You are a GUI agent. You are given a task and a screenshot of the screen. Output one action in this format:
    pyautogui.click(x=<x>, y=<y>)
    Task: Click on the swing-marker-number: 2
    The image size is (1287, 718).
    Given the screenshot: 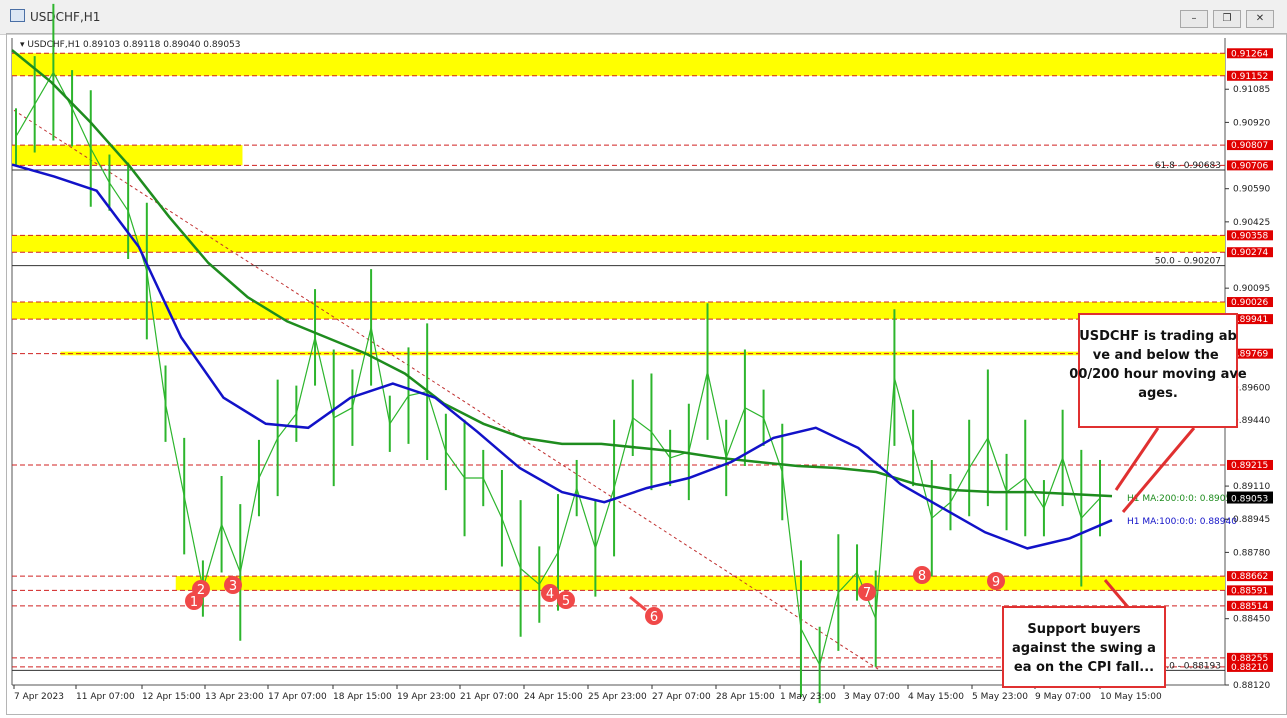 What is the action you would take?
    pyautogui.click(x=201, y=590)
    